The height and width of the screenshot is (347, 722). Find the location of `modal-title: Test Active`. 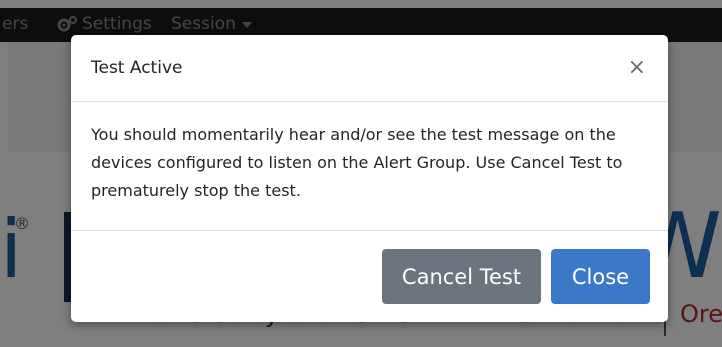

modal-title: Test Active is located at coordinates (137, 68).